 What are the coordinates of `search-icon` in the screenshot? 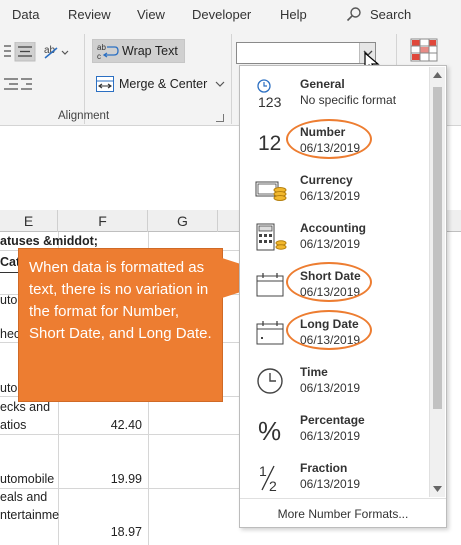 It's located at (353, 14).